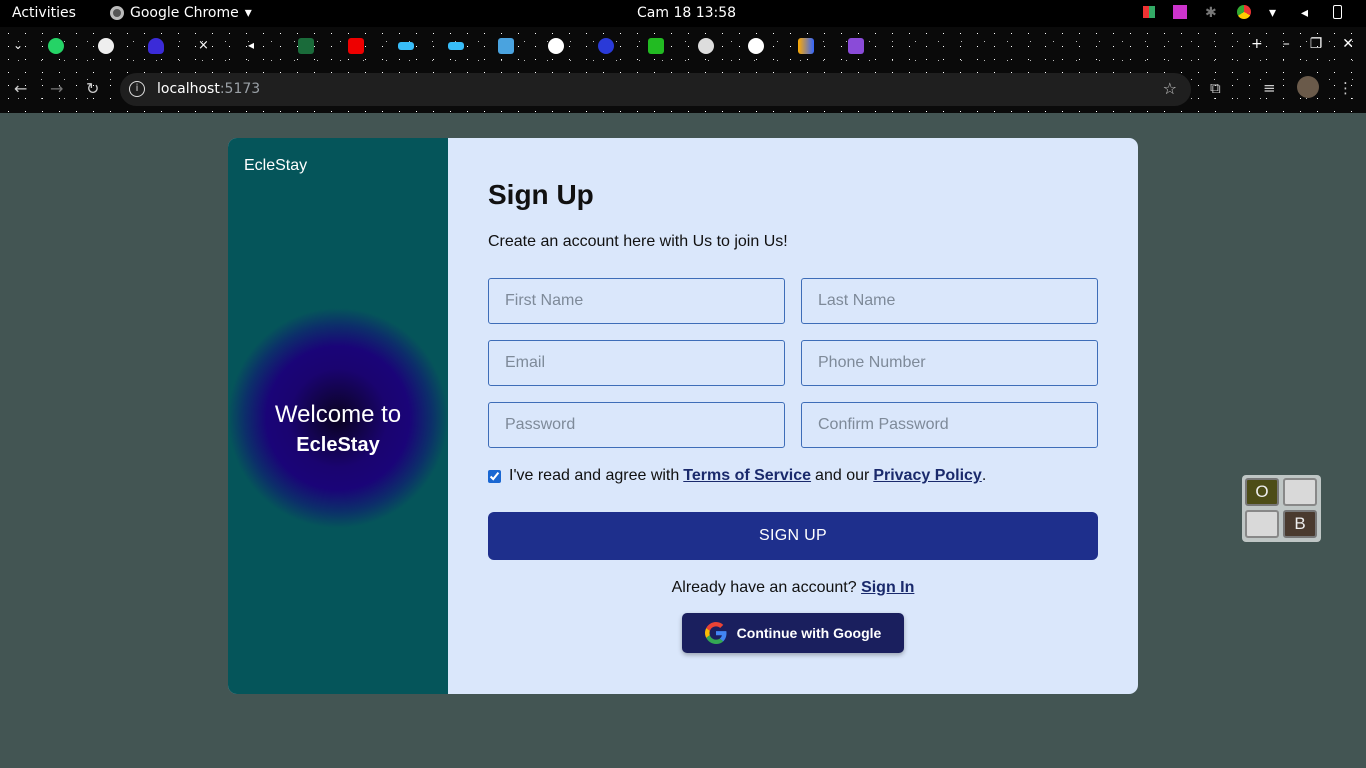  Describe the element at coordinates (984, 475) in the screenshot. I see `agree-suffix-text: .` at that location.